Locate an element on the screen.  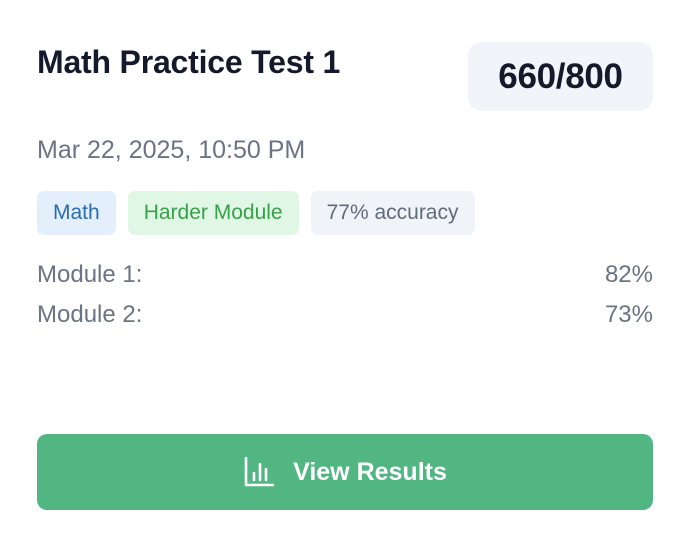
module-label: Module 2: is located at coordinates (90, 314).